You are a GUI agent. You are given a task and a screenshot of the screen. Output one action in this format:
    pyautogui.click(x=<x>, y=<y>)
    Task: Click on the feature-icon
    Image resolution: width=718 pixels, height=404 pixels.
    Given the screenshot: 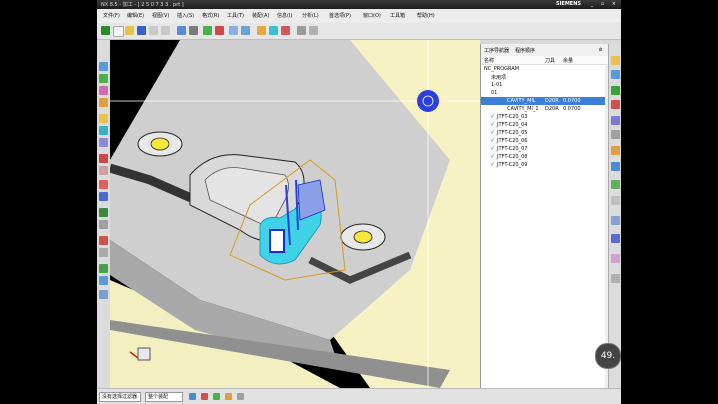 What is the action you would take?
    pyautogui.click(x=103, y=252)
    